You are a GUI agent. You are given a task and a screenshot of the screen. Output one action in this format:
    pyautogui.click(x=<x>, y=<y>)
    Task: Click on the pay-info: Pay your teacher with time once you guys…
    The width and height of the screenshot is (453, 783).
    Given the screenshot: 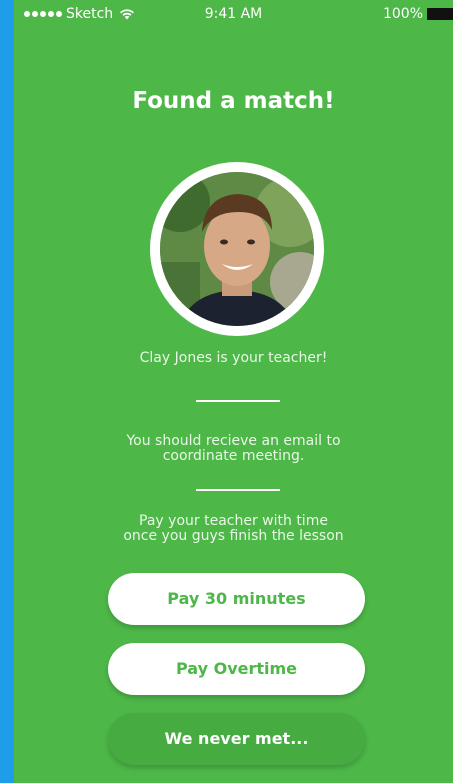 What is the action you would take?
    pyautogui.click(x=233, y=529)
    